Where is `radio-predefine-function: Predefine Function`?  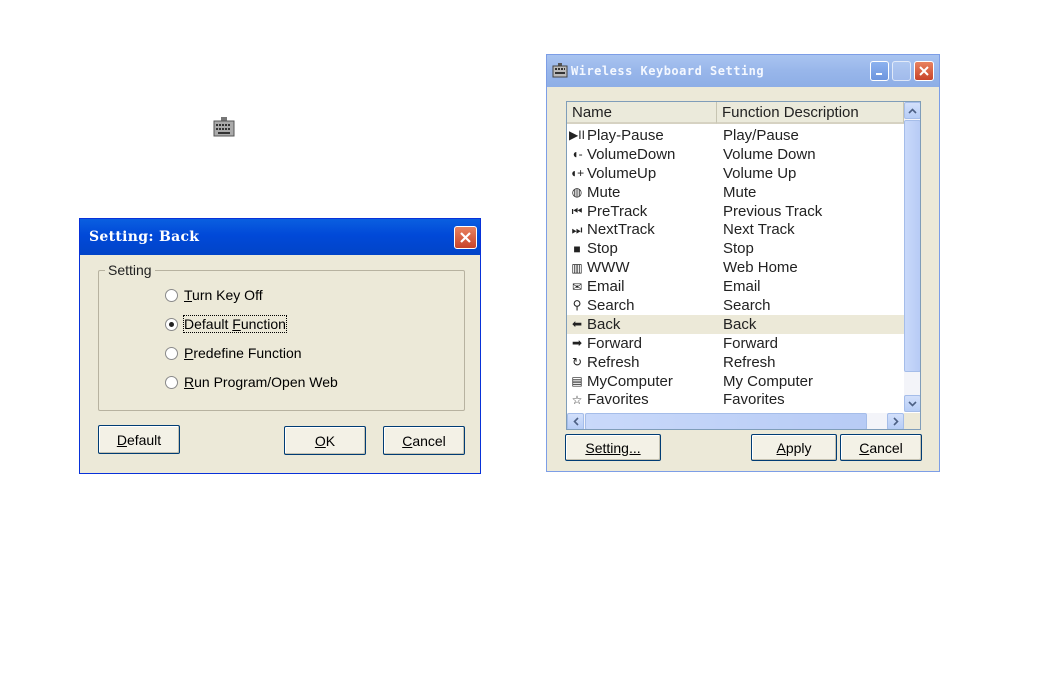
radio-predefine-function: Predefine Function is located at coordinates (233, 353).